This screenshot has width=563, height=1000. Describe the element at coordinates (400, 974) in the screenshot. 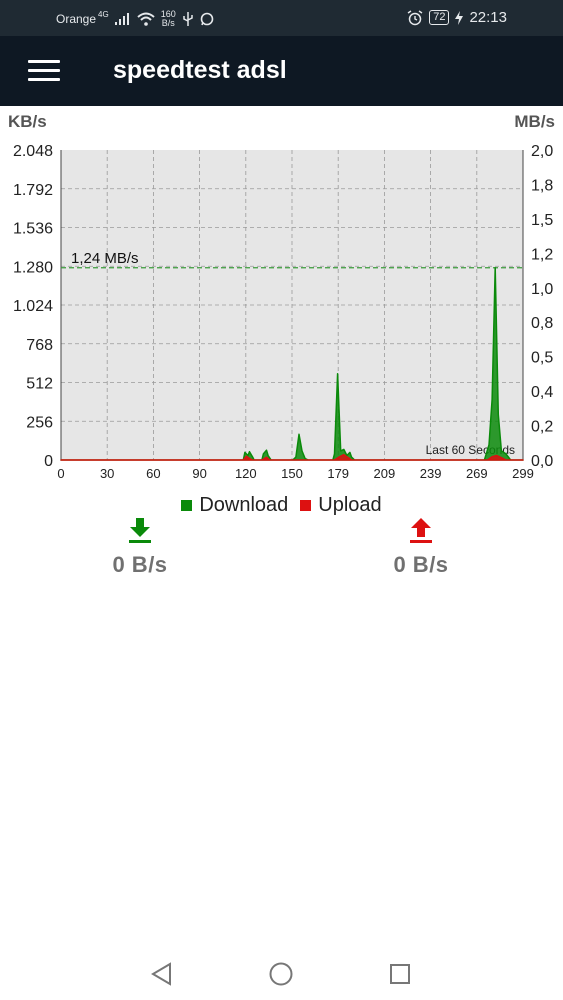

I see `recents-square-icon` at that location.